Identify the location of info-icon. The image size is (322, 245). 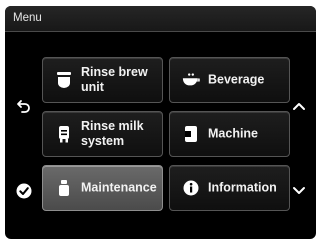
(191, 188).